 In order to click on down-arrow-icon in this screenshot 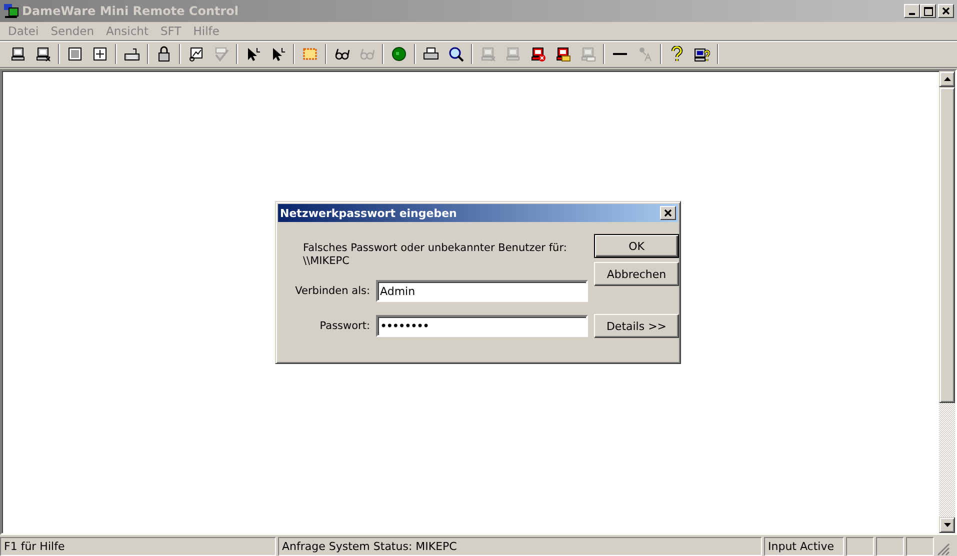, I will do `click(947, 525)`.